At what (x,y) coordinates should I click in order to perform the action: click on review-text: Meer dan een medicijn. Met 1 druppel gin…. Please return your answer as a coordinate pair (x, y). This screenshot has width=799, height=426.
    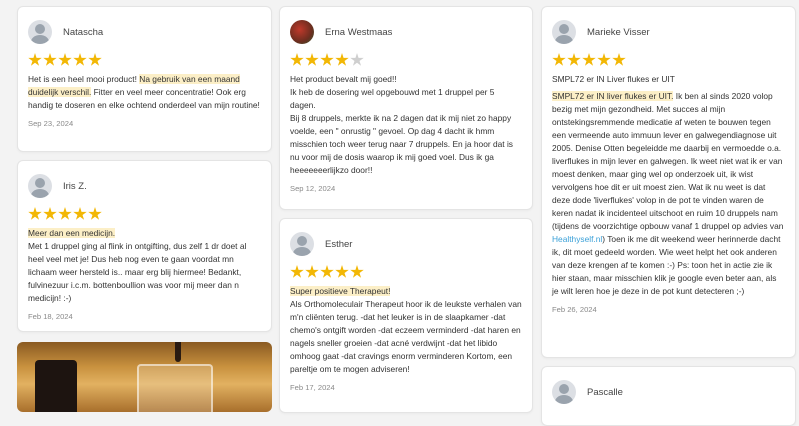
    Looking at the image, I should click on (144, 266).